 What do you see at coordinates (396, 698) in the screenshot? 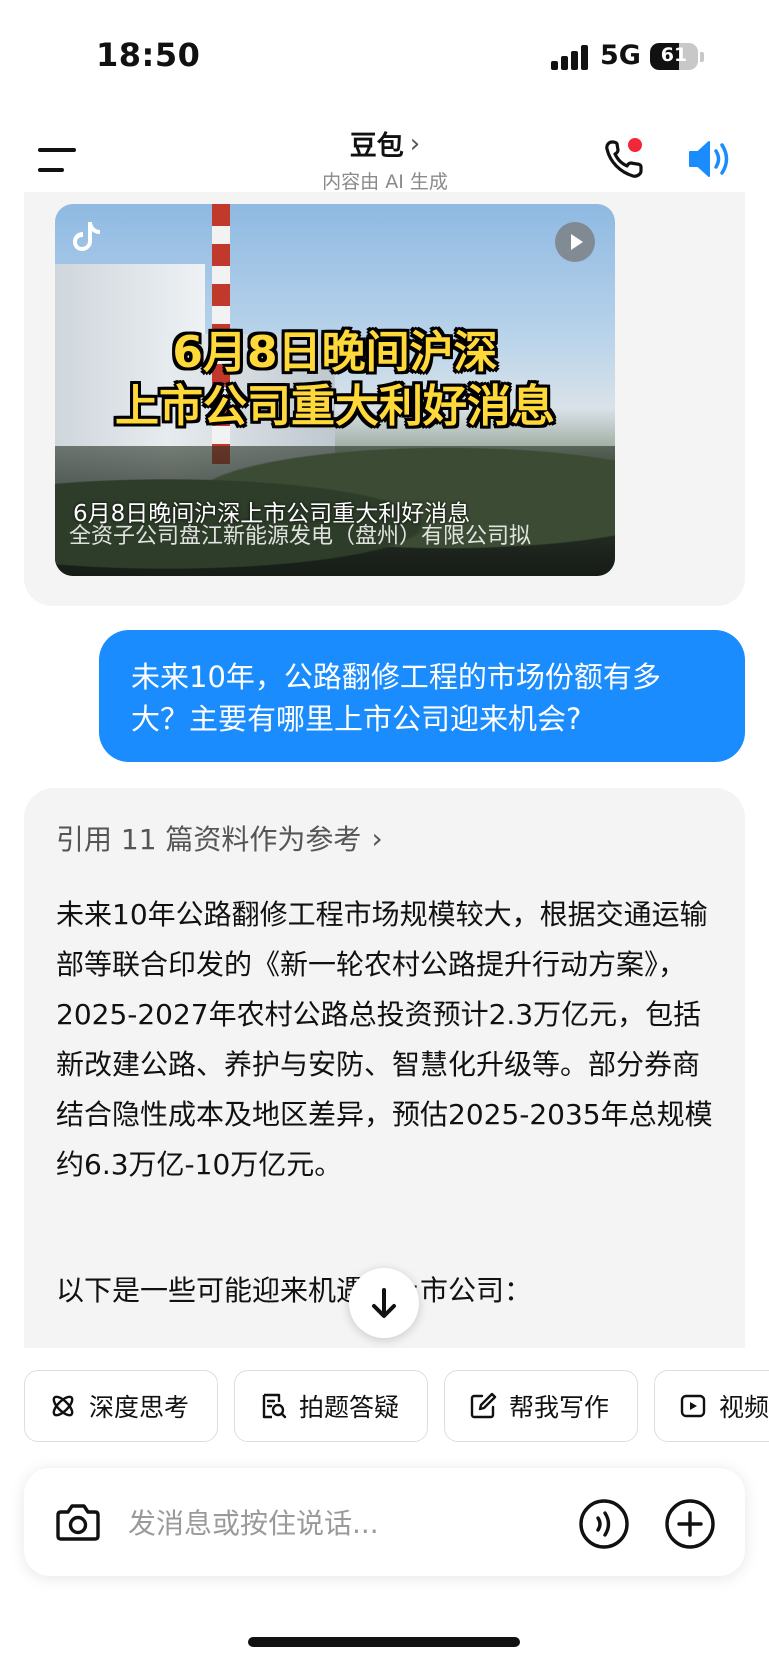
I see `user-message-text: 未来10年，公路翻修工程的市场份额有多大？主要有哪里上市公司迎来机会?` at bounding box center [396, 698].